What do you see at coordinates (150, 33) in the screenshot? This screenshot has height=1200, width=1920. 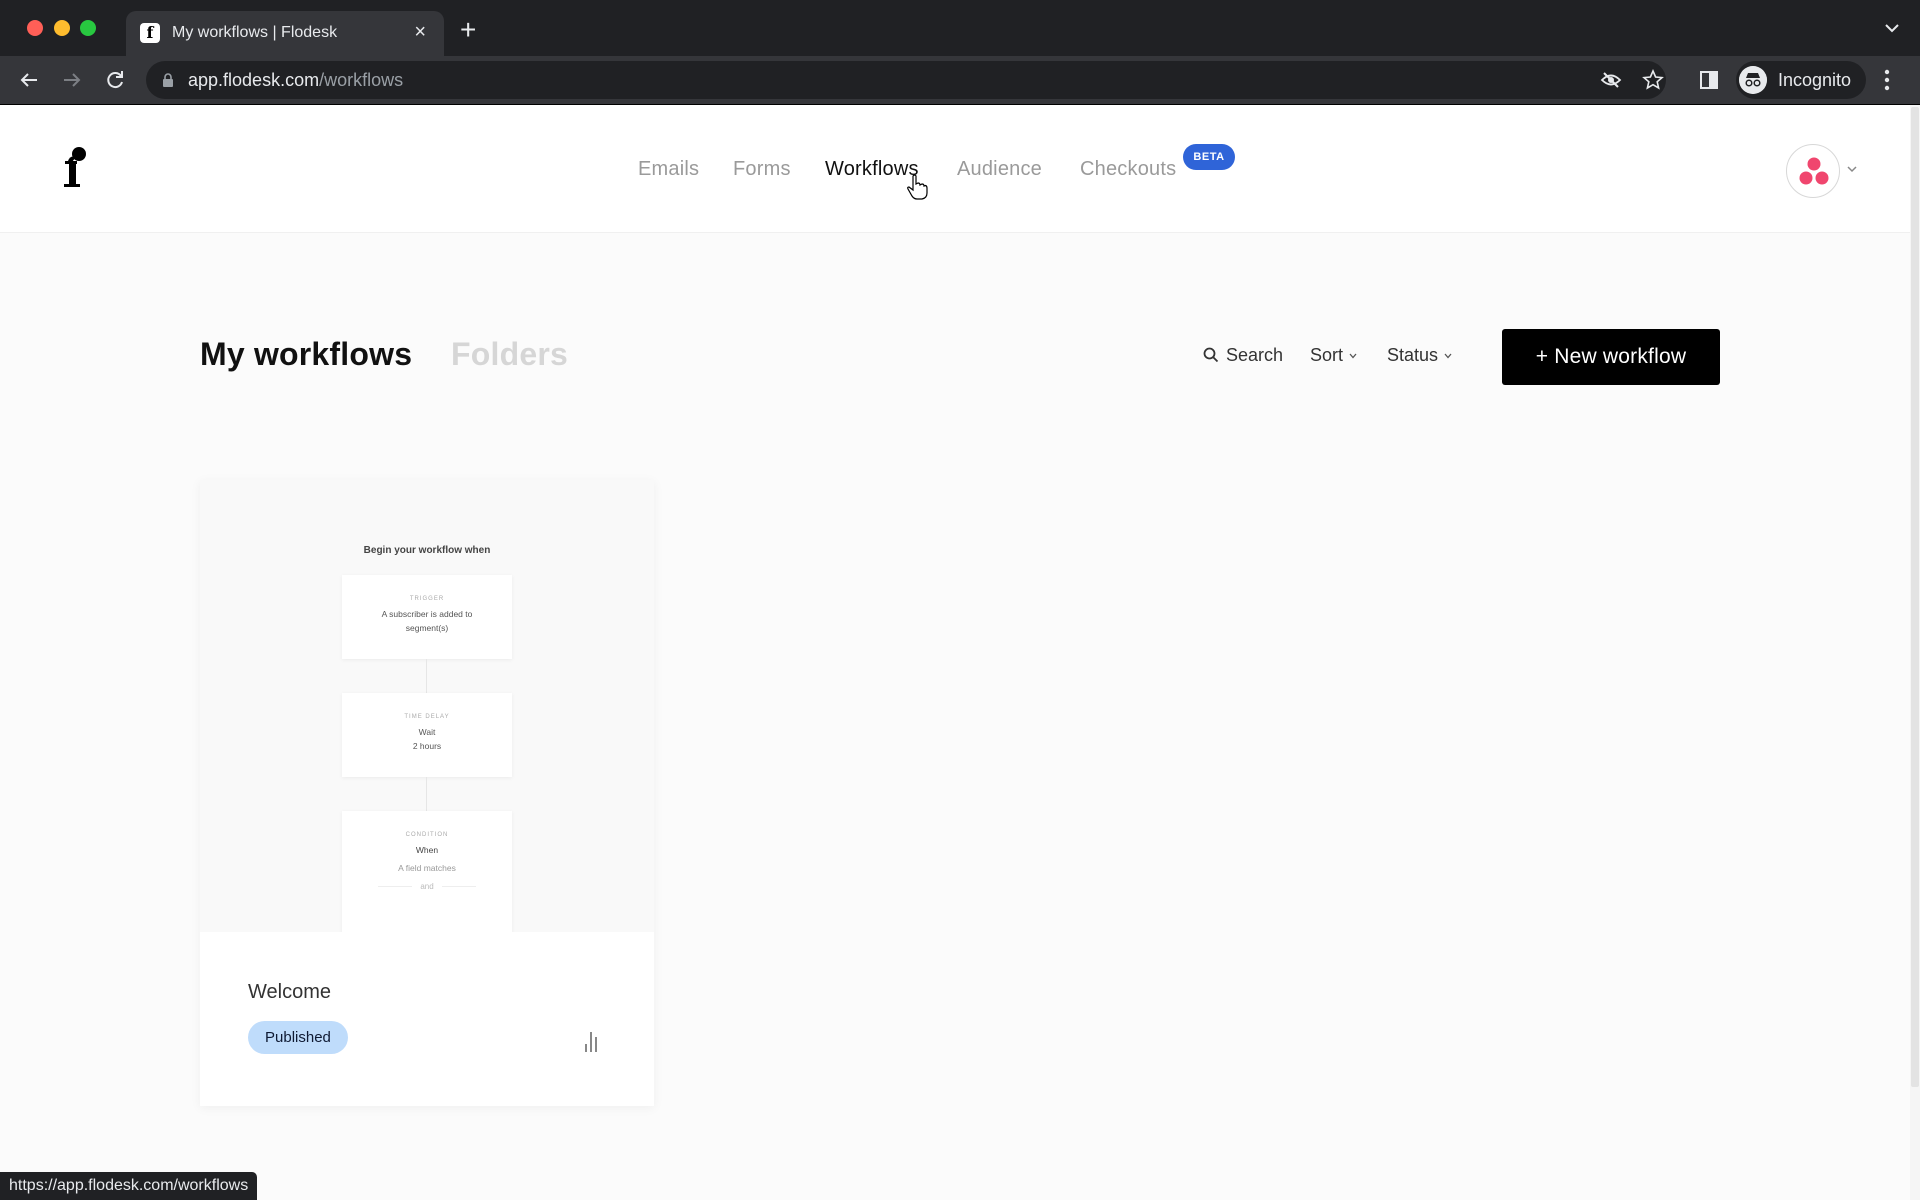 I see `flodesk-favicon-icon: f` at bounding box center [150, 33].